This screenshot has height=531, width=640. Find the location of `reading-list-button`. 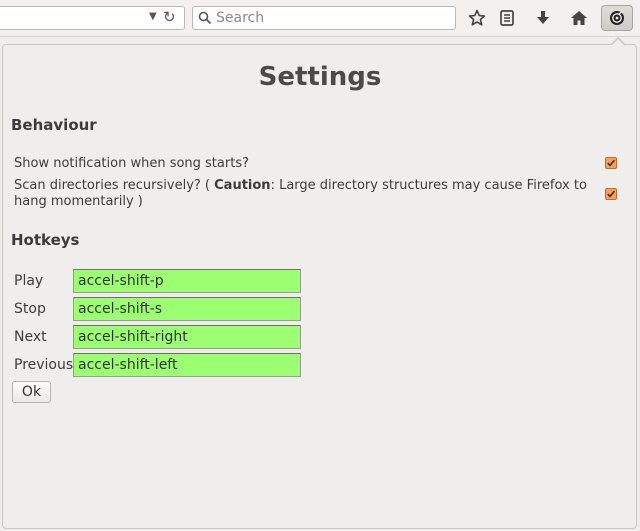

reading-list-button is located at coordinates (507, 18).